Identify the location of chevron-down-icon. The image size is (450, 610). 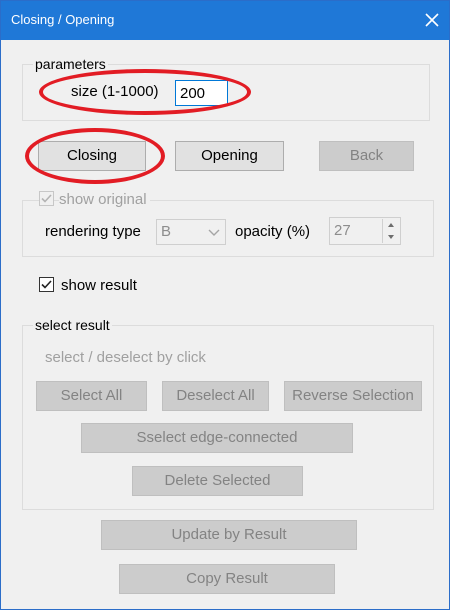
(214, 232).